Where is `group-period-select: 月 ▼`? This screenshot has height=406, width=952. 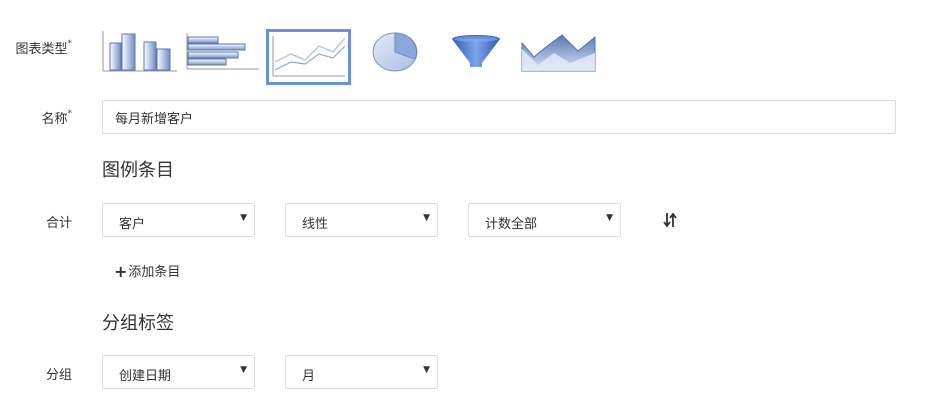
group-period-select: 月 ▼ is located at coordinates (361, 372).